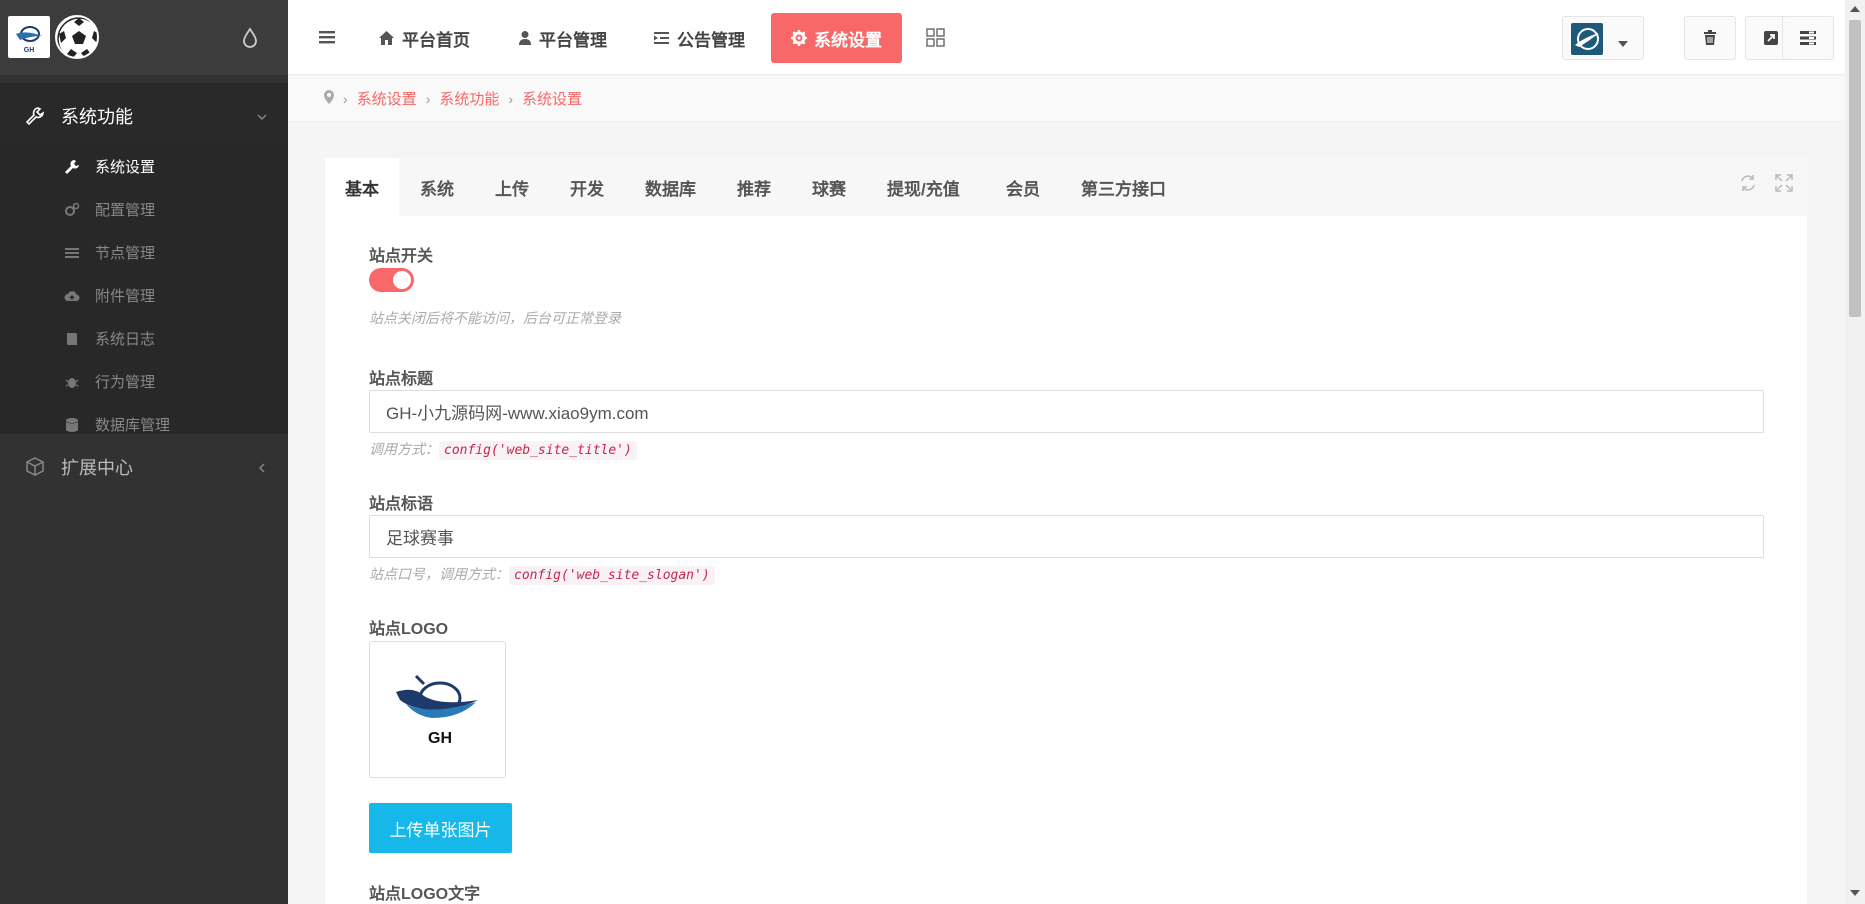 The height and width of the screenshot is (904, 1865). What do you see at coordinates (495, 318) in the screenshot?
I see `site-switch-help: 站点关闭后将不能访问，后台可正常登录` at bounding box center [495, 318].